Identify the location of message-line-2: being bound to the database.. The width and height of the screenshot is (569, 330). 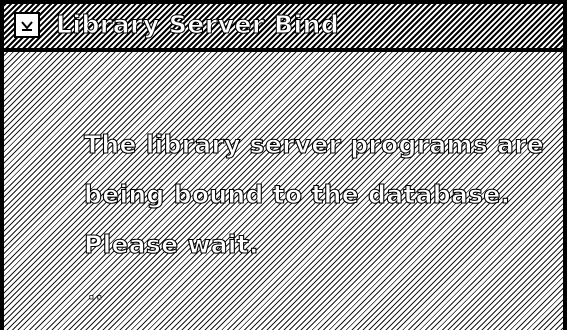
(297, 194).